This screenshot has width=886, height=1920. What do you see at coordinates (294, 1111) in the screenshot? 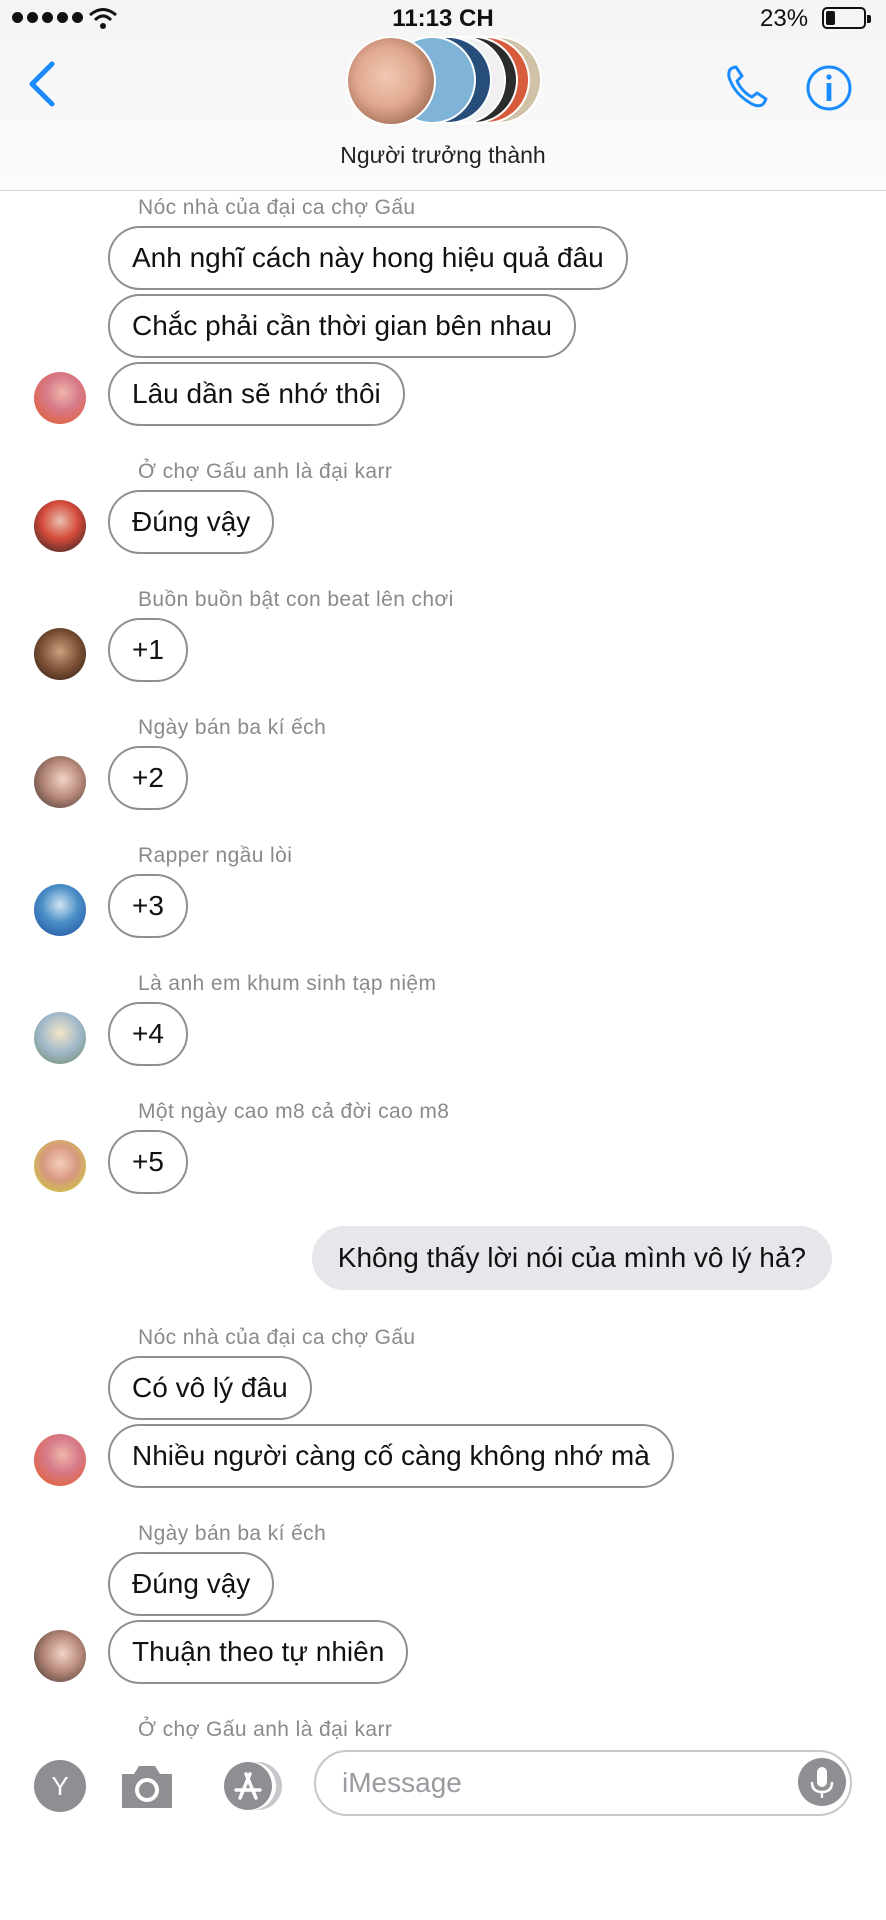
I see `sender-name: Một ngày cao m8 cả đời cao m8` at bounding box center [294, 1111].